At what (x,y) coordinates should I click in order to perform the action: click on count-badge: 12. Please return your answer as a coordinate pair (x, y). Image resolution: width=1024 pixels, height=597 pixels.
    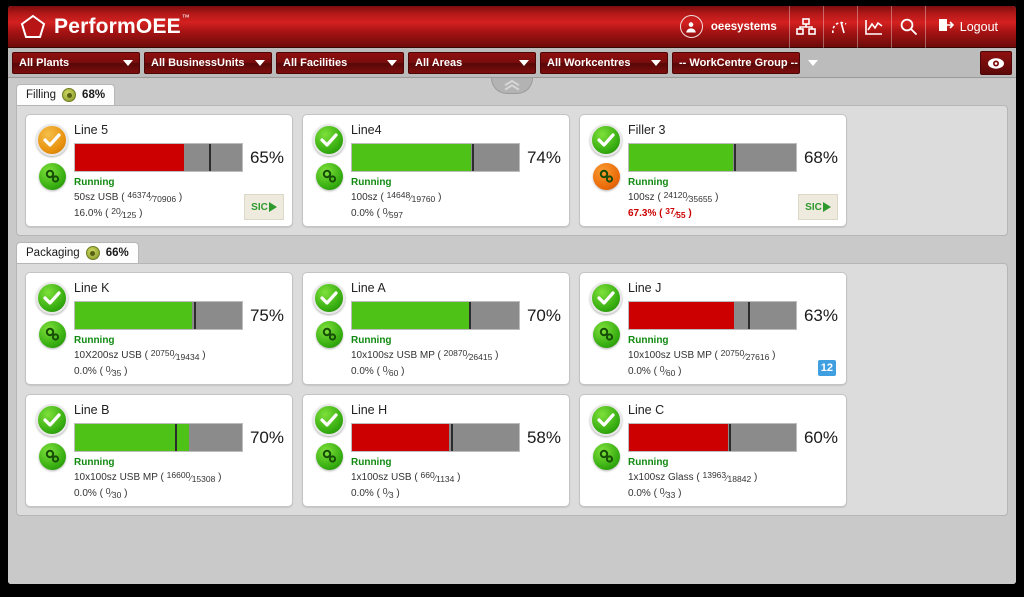
    Looking at the image, I should click on (826, 368).